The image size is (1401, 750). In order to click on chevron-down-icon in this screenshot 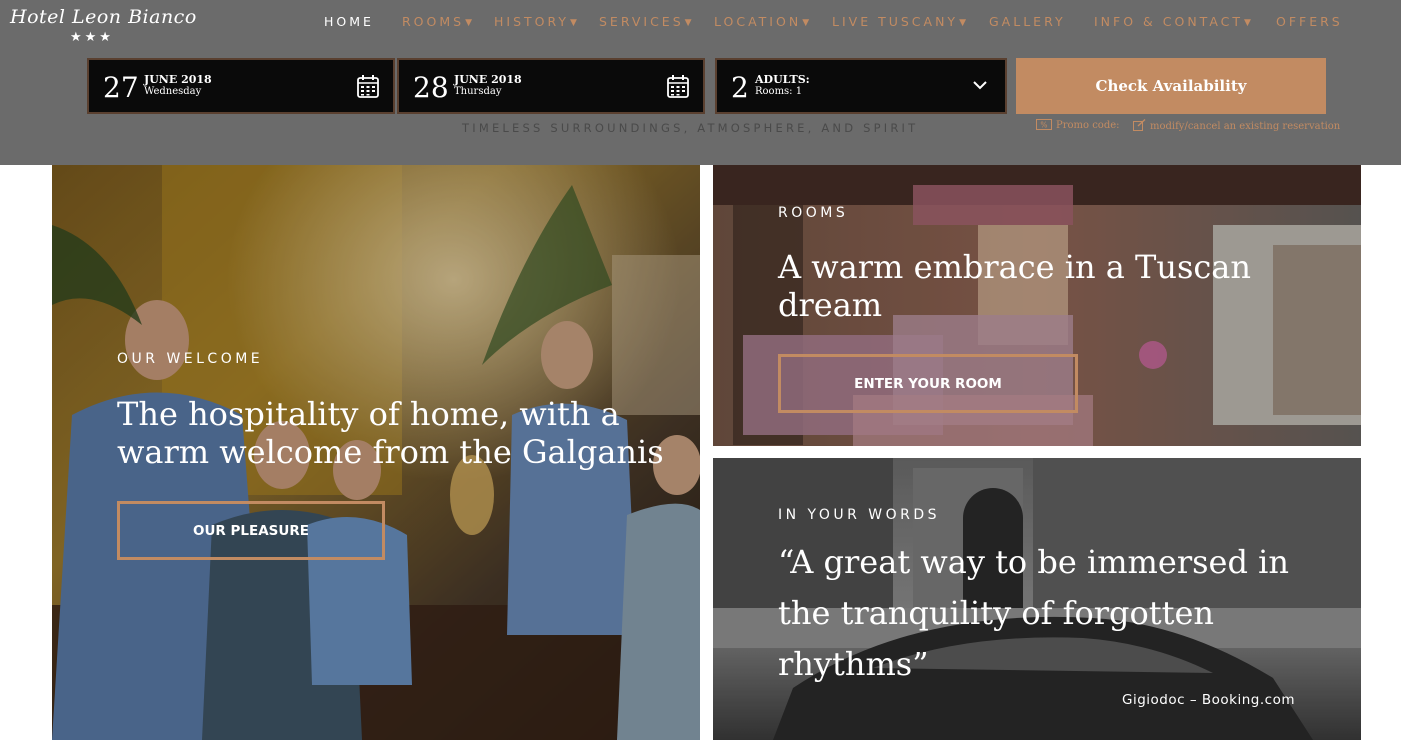, I will do `click(980, 85)`.